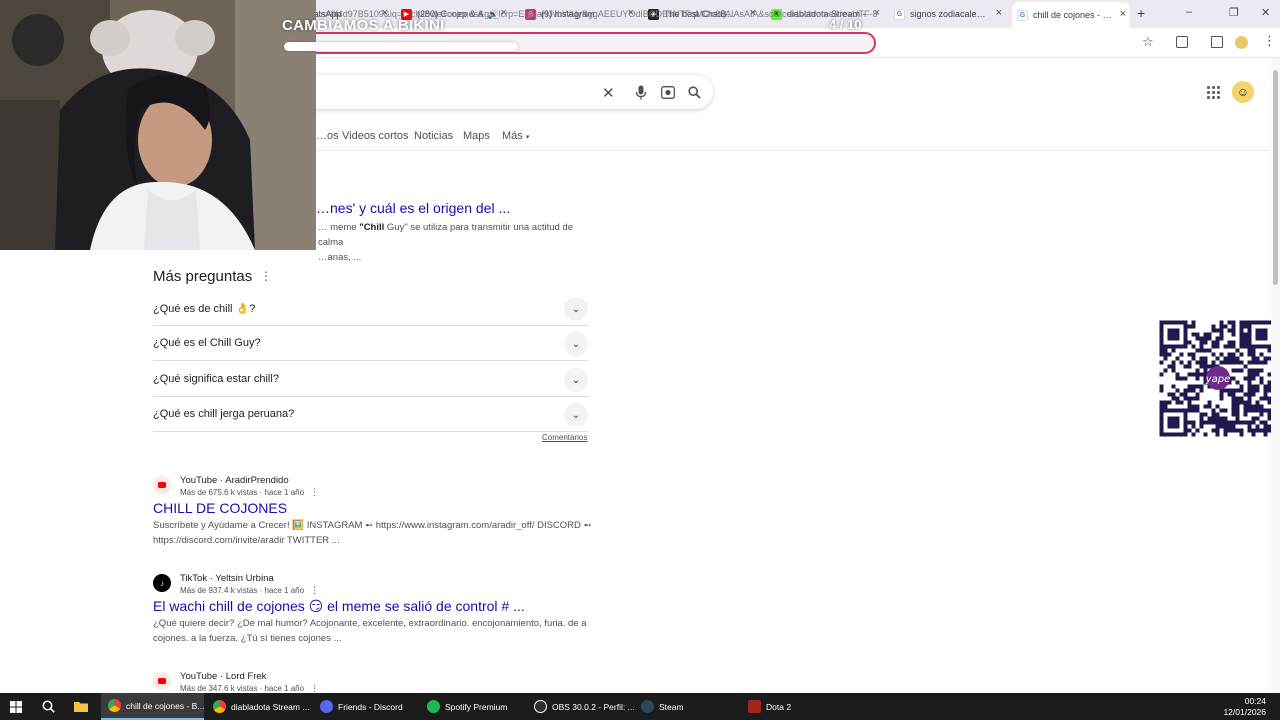  What do you see at coordinates (242, 492) in the screenshot?
I see `result-meta-text: Más de 675.6 k vistas · hace 1 año` at bounding box center [242, 492].